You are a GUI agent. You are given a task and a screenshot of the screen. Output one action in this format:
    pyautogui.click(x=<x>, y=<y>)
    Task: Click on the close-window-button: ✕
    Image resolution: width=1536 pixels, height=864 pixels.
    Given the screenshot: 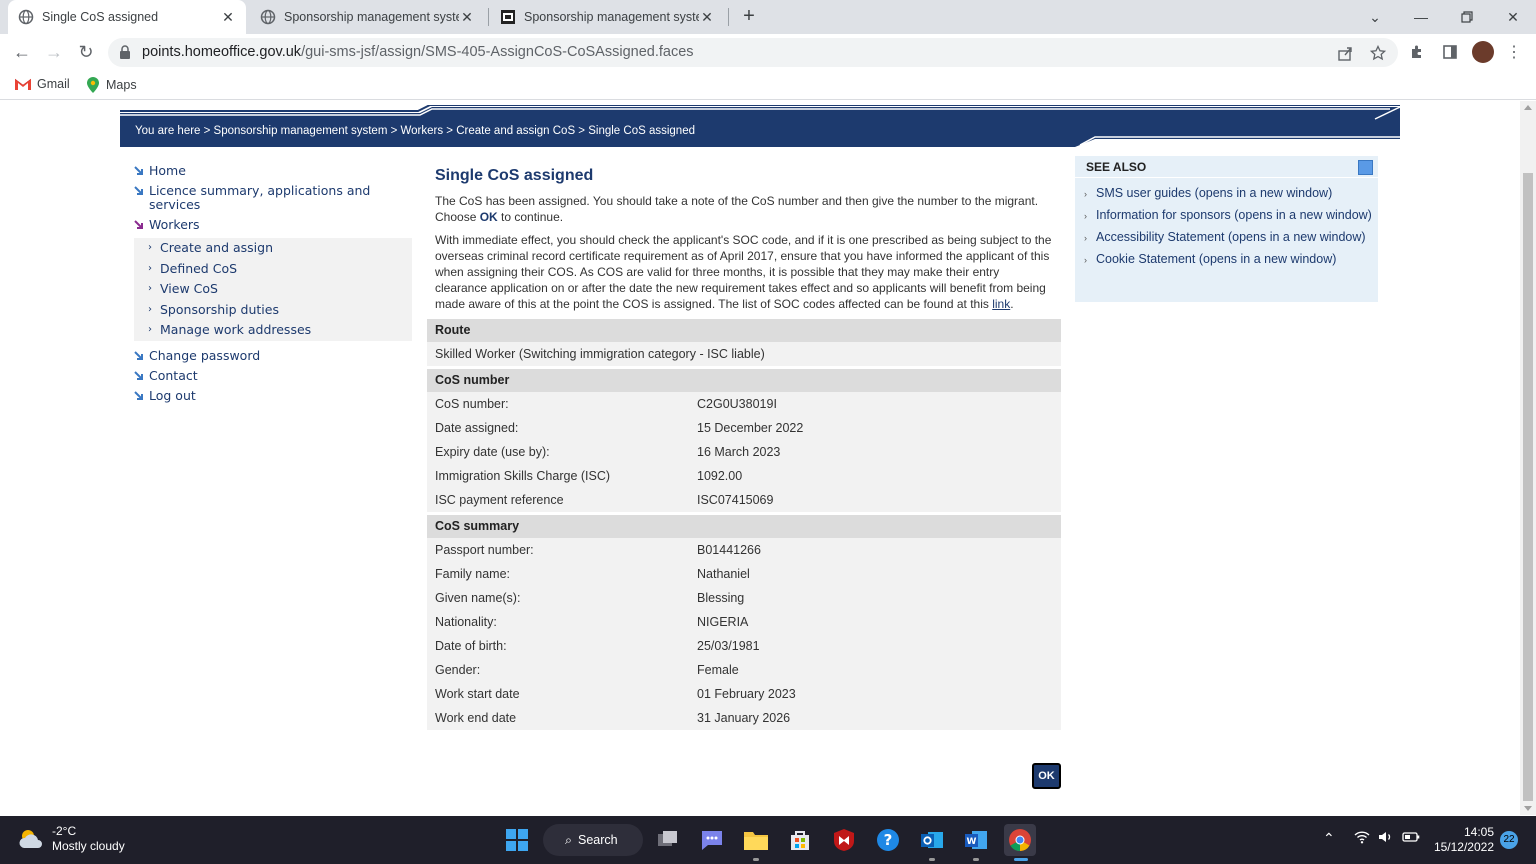 What is the action you would take?
    pyautogui.click(x=1513, y=17)
    